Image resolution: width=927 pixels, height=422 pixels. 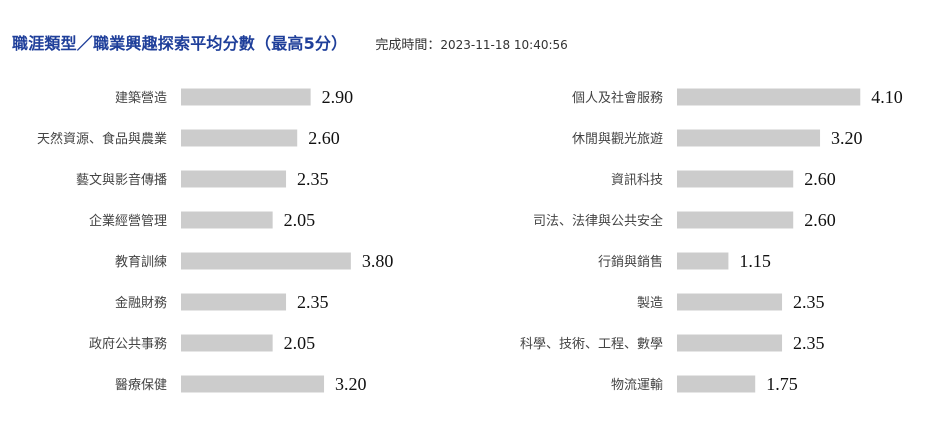 What do you see at coordinates (324, 138) in the screenshot?
I see `value-label-left-1: 2.60` at bounding box center [324, 138].